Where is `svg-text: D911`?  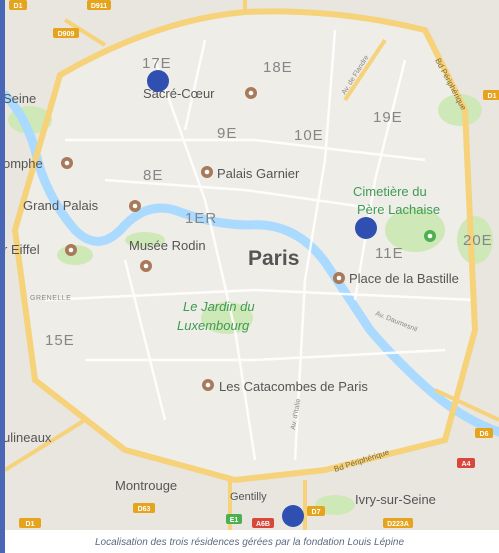 svg-text: D911 is located at coordinates (99, 6).